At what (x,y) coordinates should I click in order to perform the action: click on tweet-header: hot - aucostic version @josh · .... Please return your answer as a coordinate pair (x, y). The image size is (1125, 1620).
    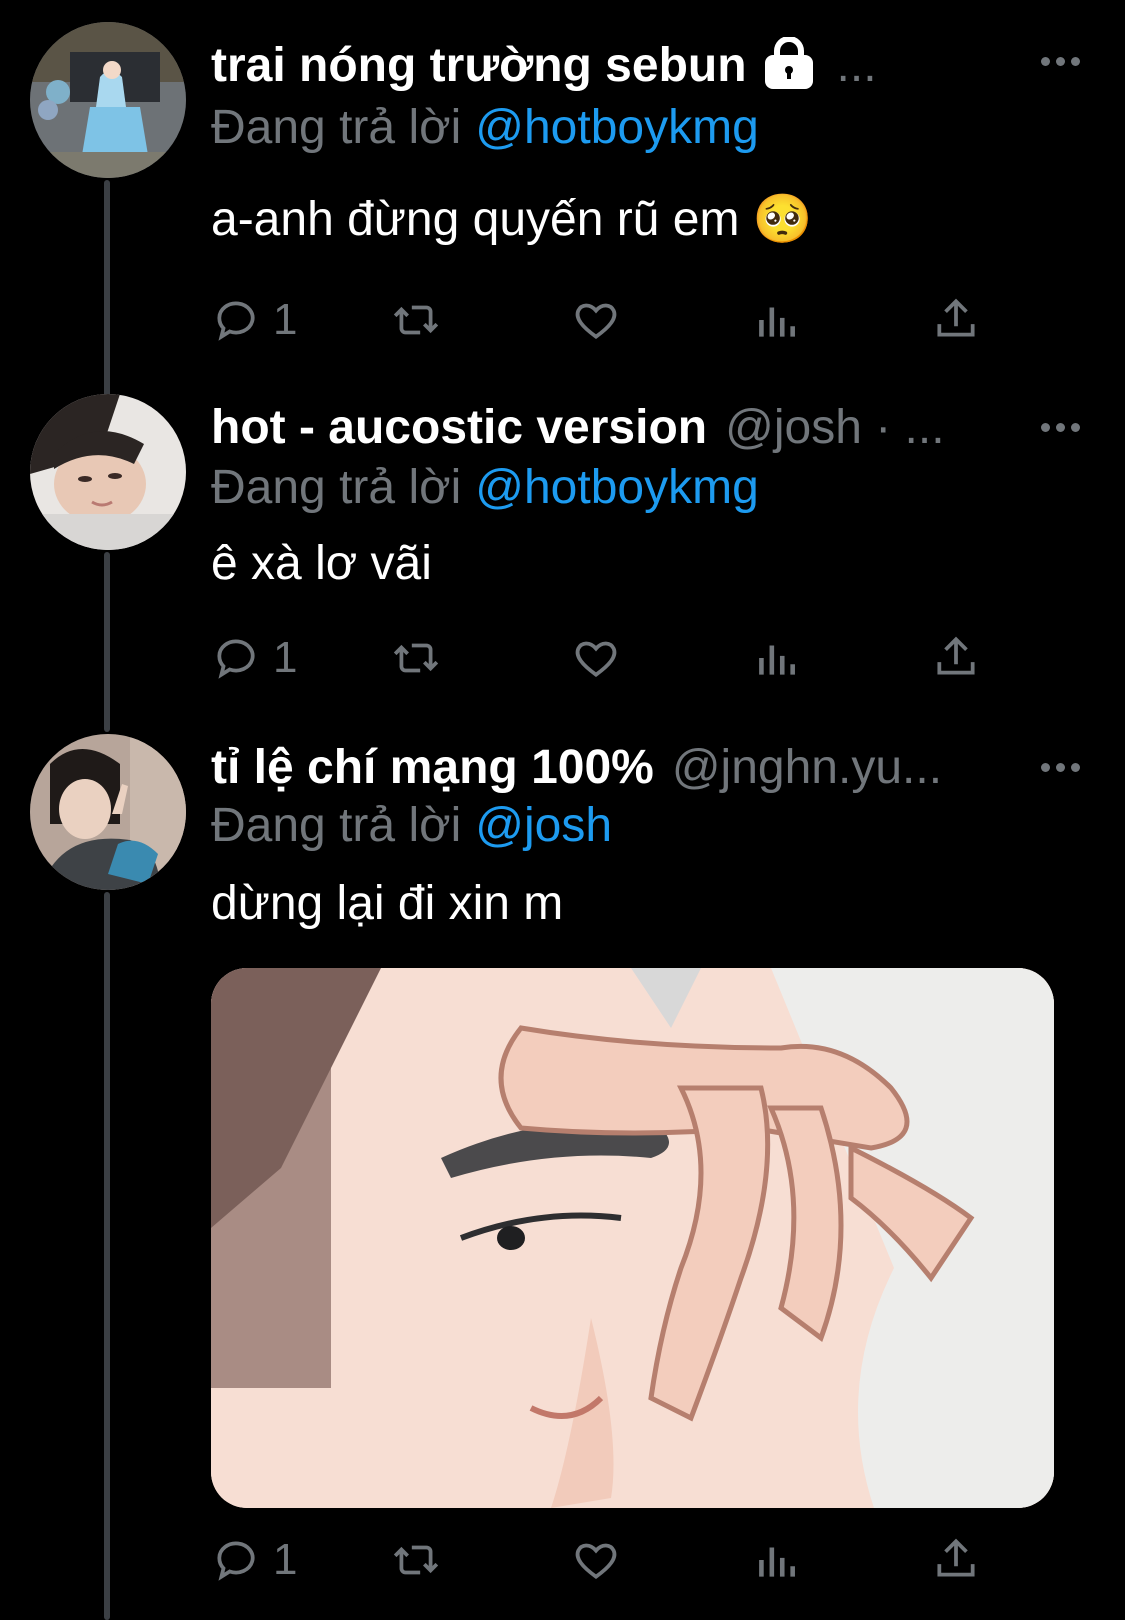
    Looking at the image, I should click on (653, 427).